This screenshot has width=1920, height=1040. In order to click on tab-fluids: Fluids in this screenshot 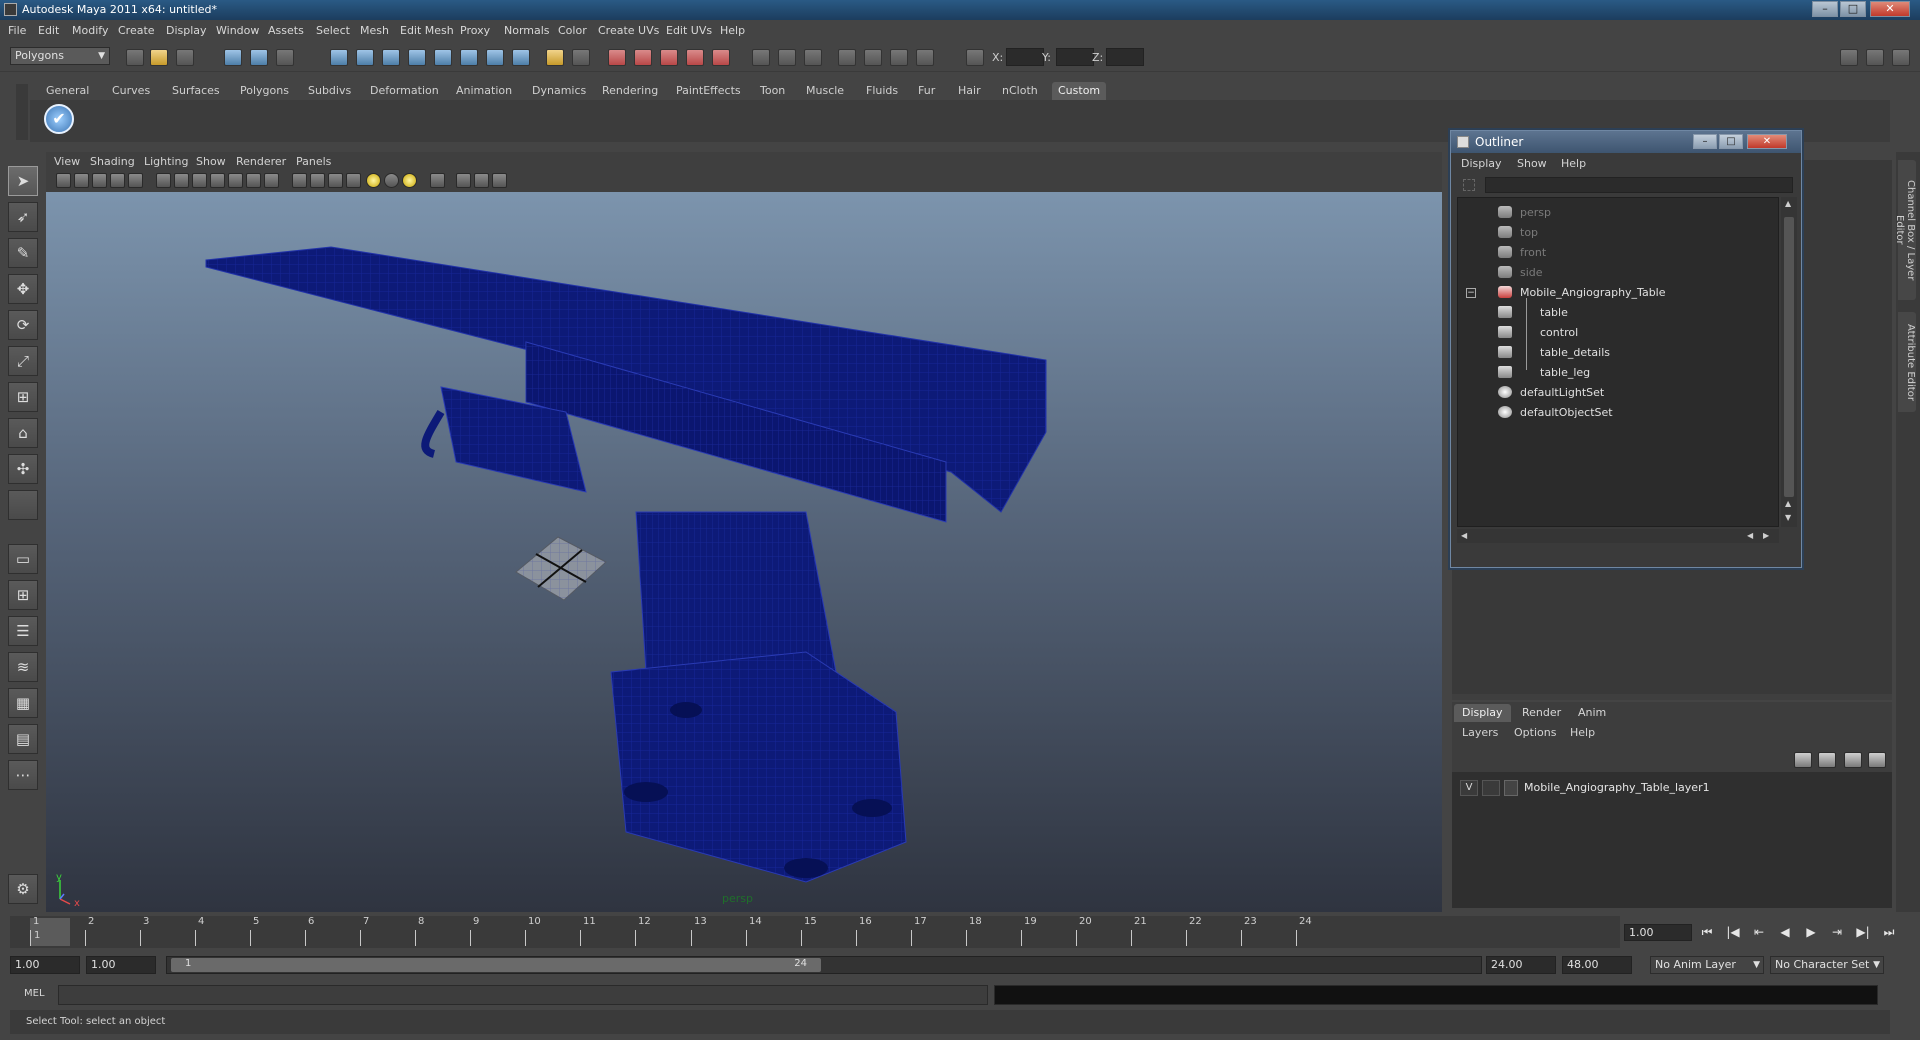, I will do `click(882, 91)`.